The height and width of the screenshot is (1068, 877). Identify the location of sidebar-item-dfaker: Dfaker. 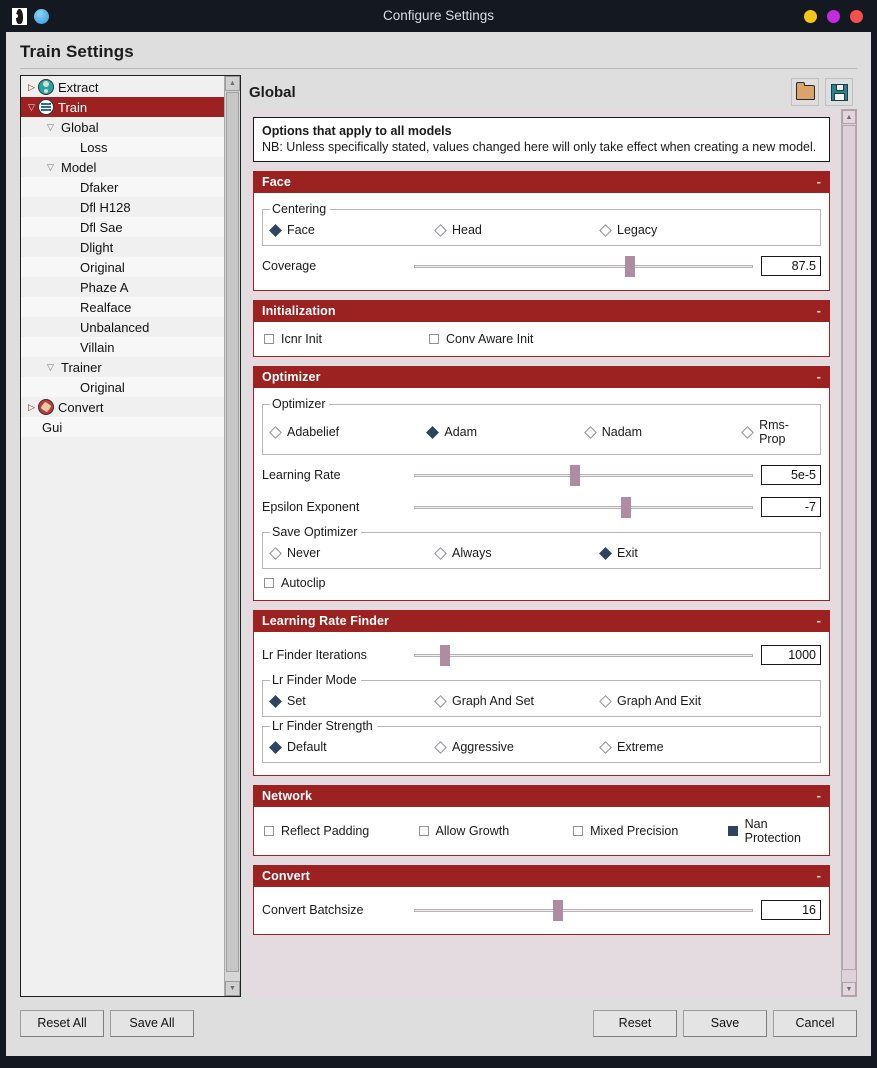
(122, 187).